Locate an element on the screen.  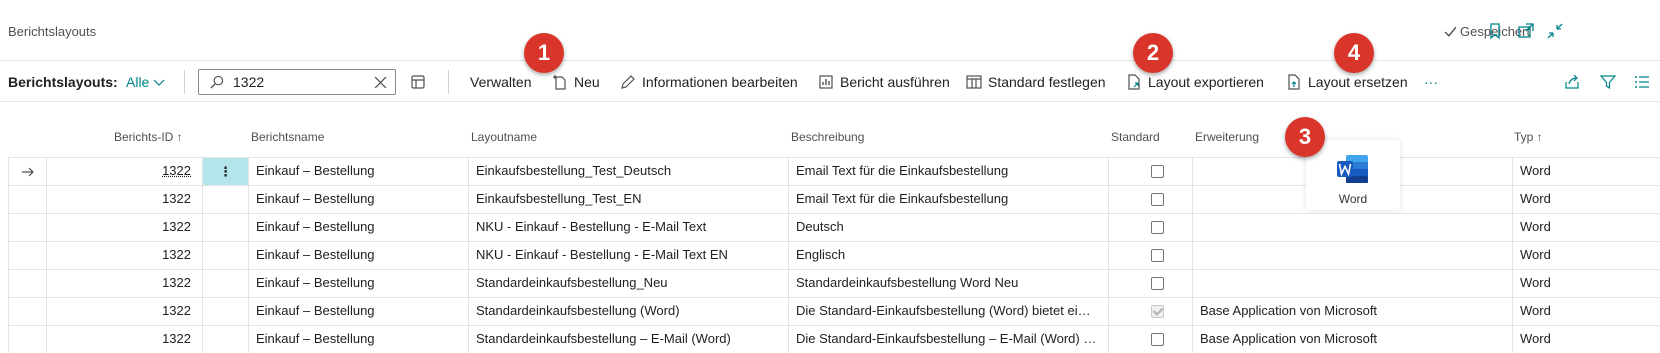
filter-label: Alle is located at coordinates (138, 82).